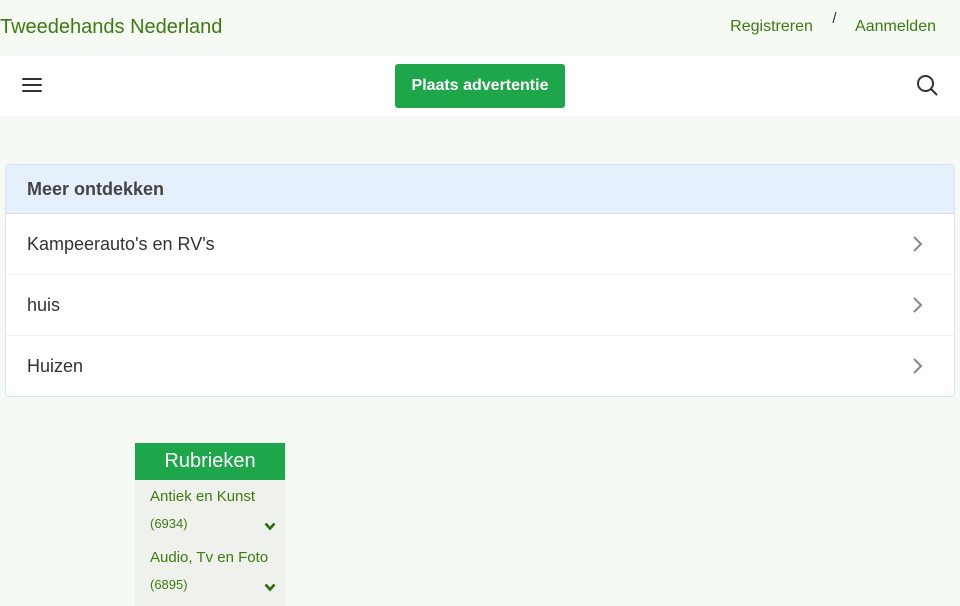  Describe the element at coordinates (480, 189) in the screenshot. I see `discover-more-title: Meer ontdekken` at that location.